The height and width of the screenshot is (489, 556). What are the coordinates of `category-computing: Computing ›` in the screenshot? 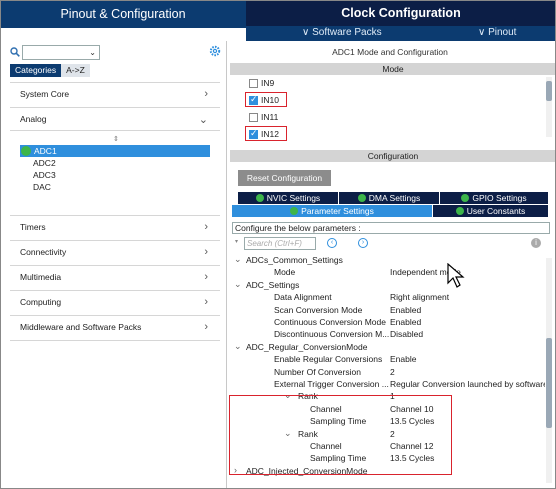 It's located at (115, 303).